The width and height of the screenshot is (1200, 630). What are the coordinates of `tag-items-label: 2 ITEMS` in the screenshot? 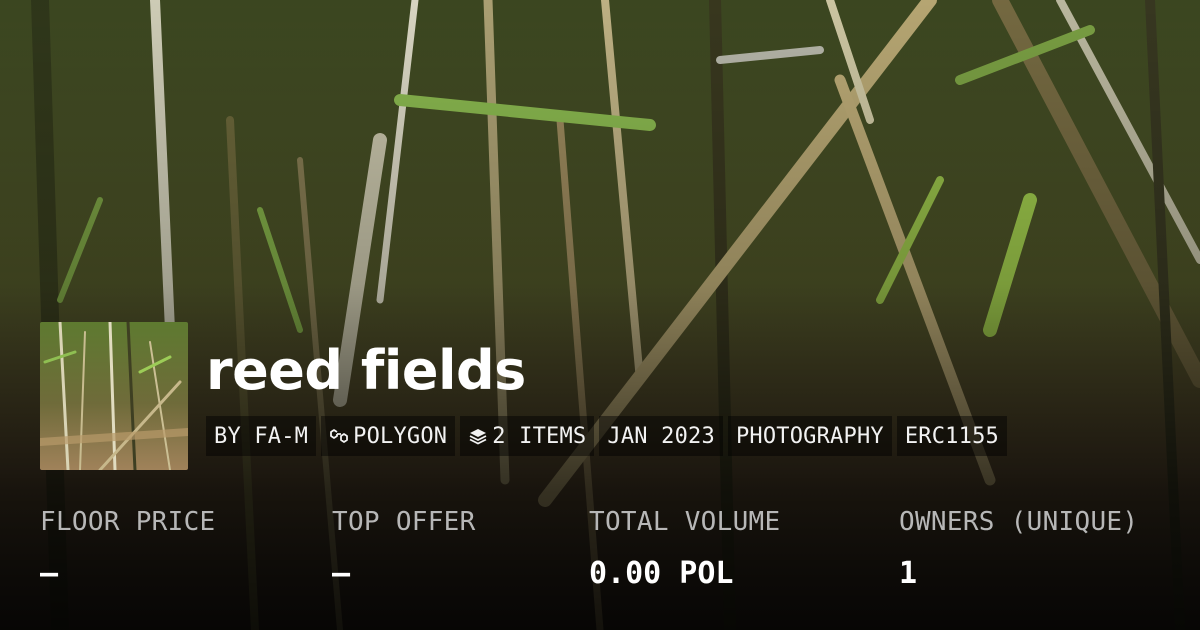 It's located at (539, 436).